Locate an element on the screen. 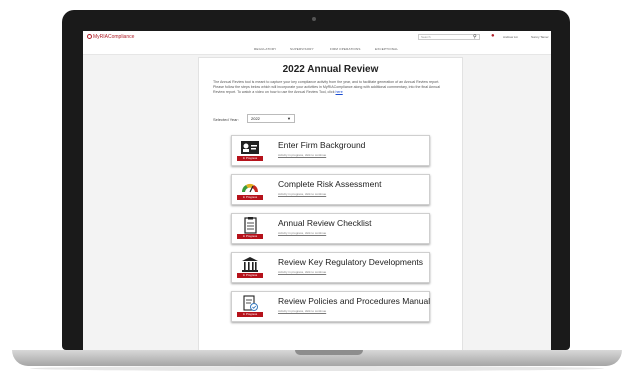 The image size is (634, 373). logo-text: MyRIACompliance is located at coordinates (114, 37).